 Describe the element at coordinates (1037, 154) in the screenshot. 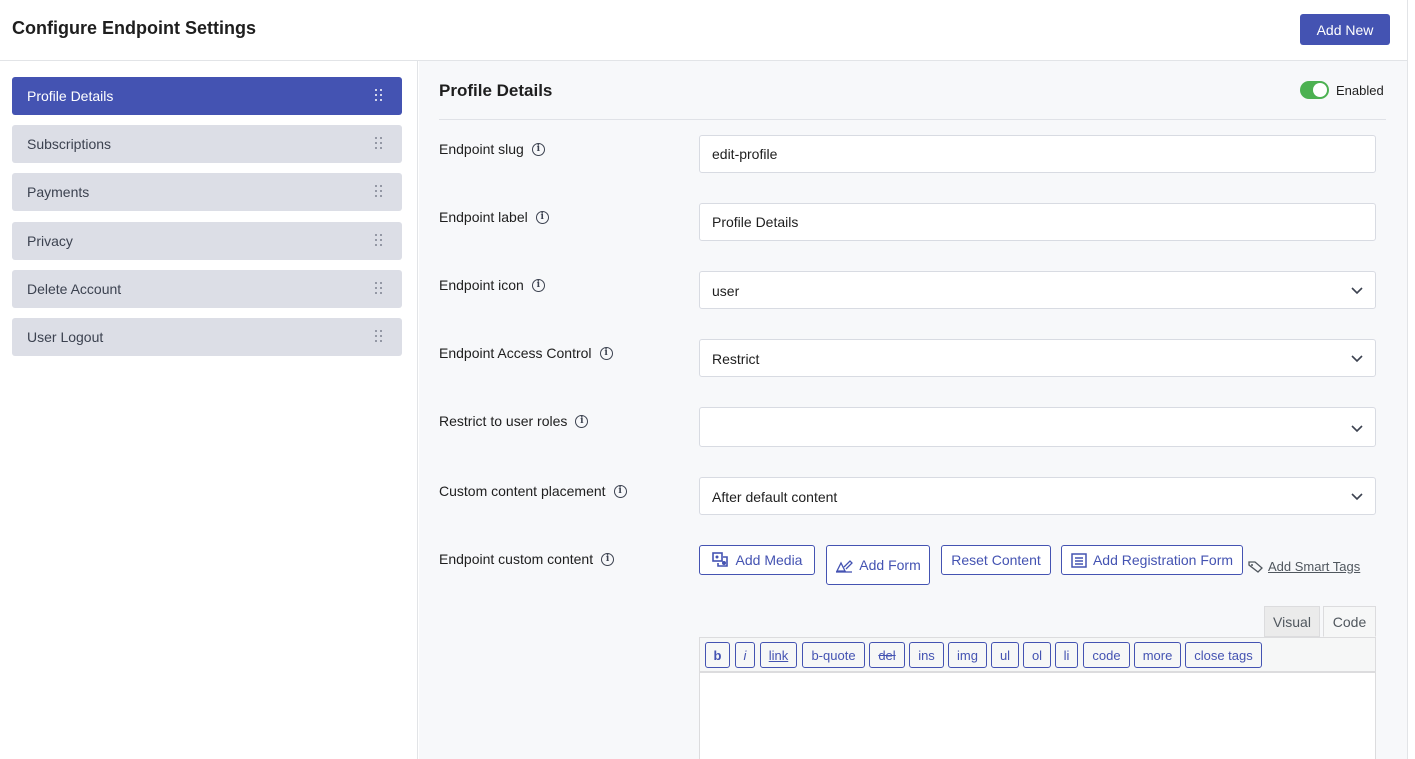

I see `endpoint-slug-input` at that location.